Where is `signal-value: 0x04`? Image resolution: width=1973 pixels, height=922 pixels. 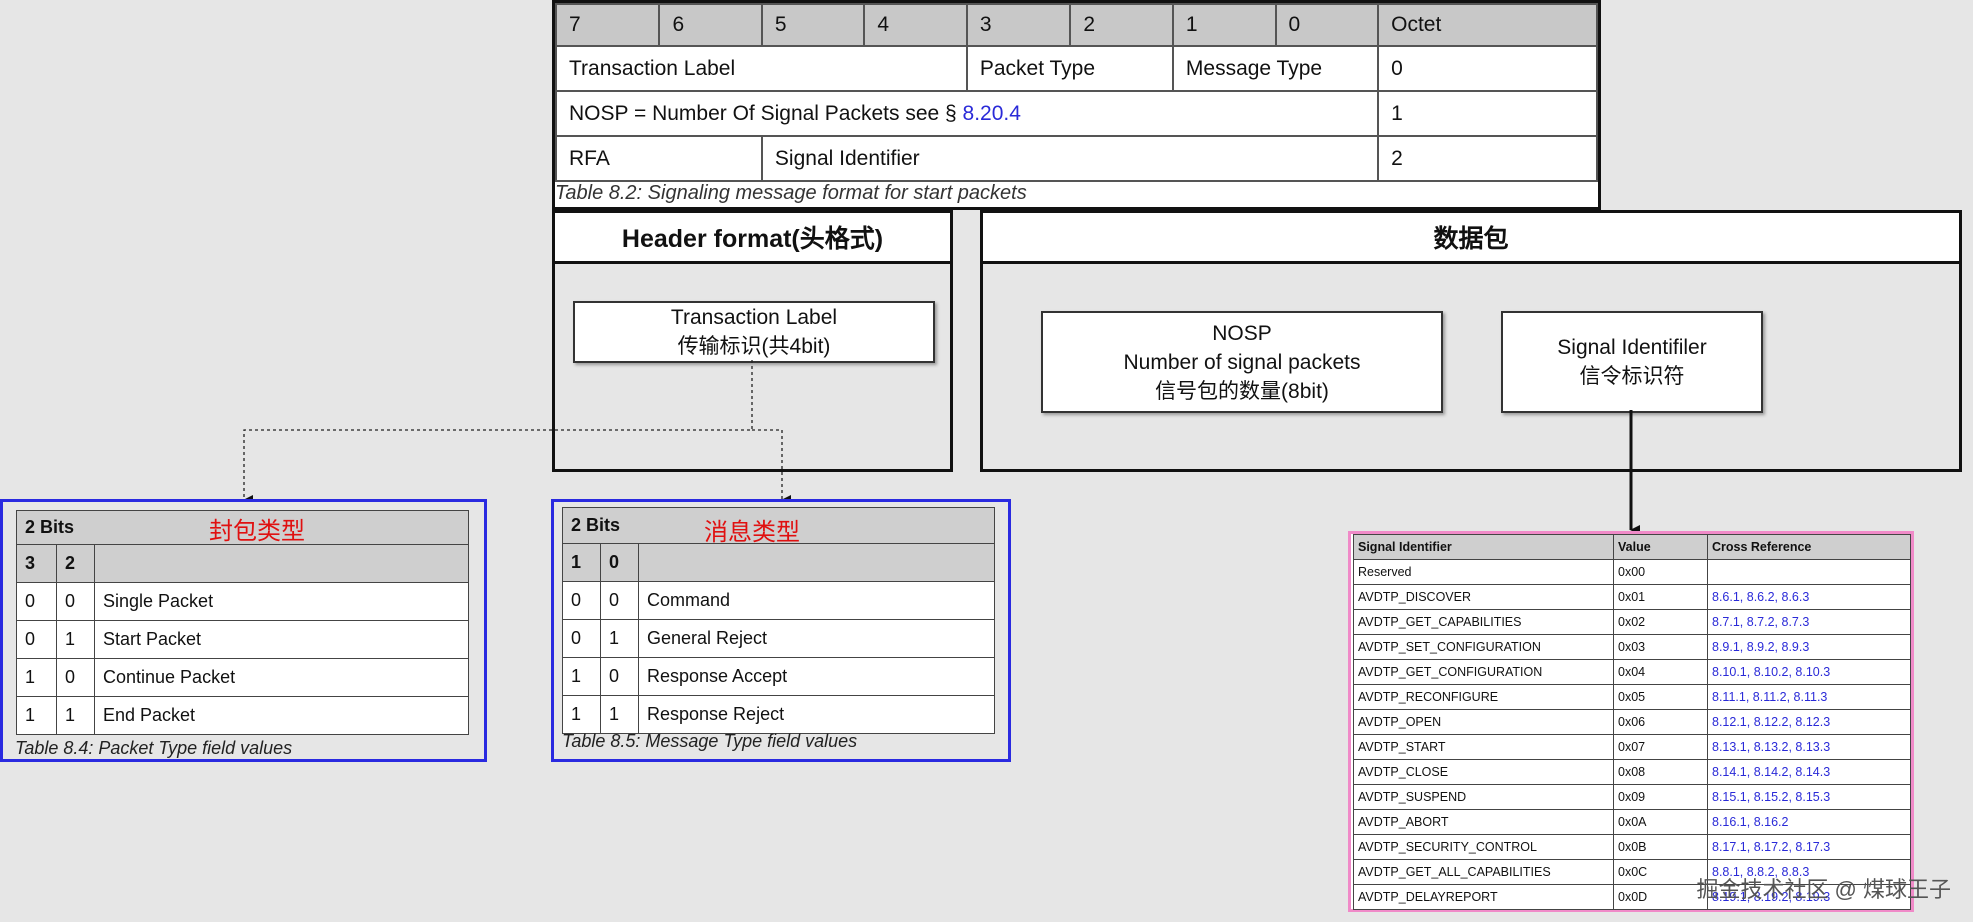
signal-value: 0x04 is located at coordinates (1660, 672).